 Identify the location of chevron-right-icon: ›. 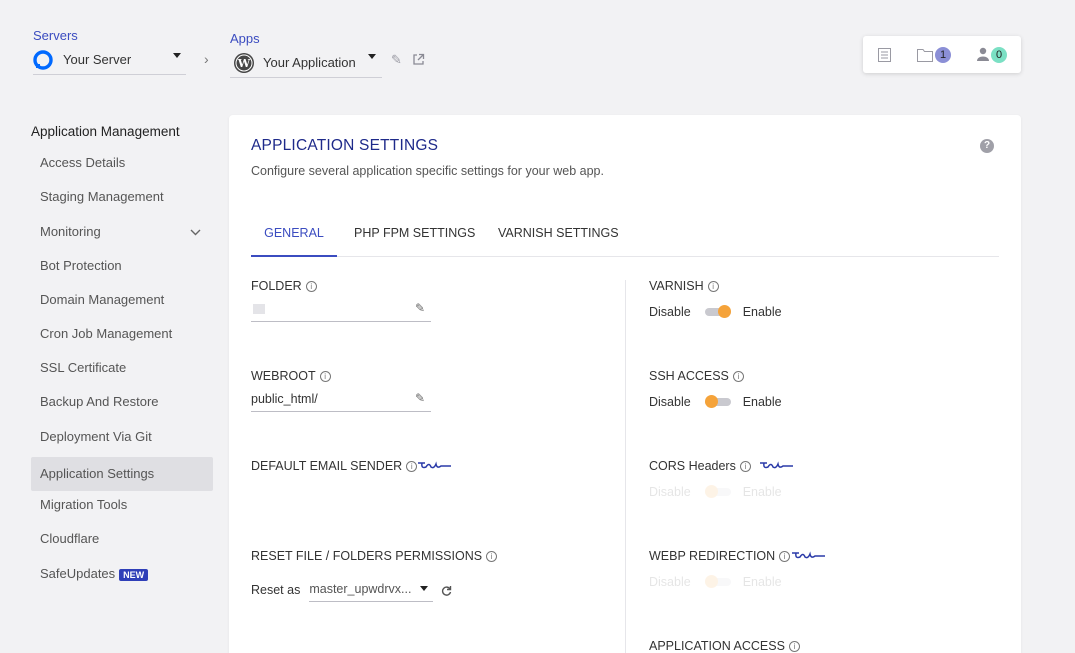
(206, 59).